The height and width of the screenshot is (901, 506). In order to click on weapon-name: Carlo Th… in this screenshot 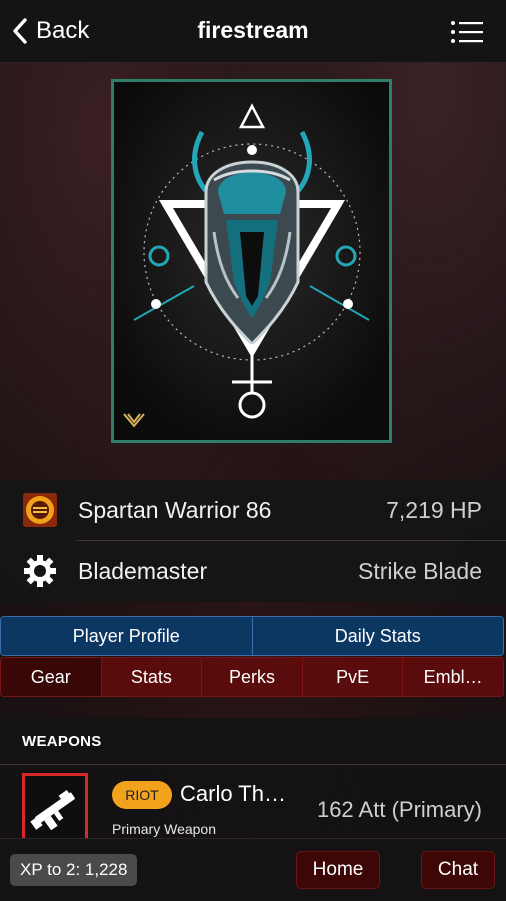, I will do `click(233, 793)`.